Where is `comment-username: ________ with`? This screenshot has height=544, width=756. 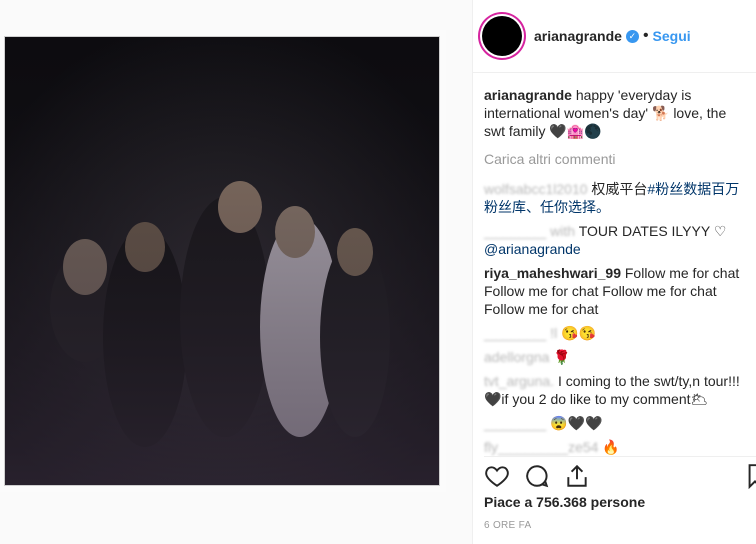 comment-username: ________ with is located at coordinates (531, 231).